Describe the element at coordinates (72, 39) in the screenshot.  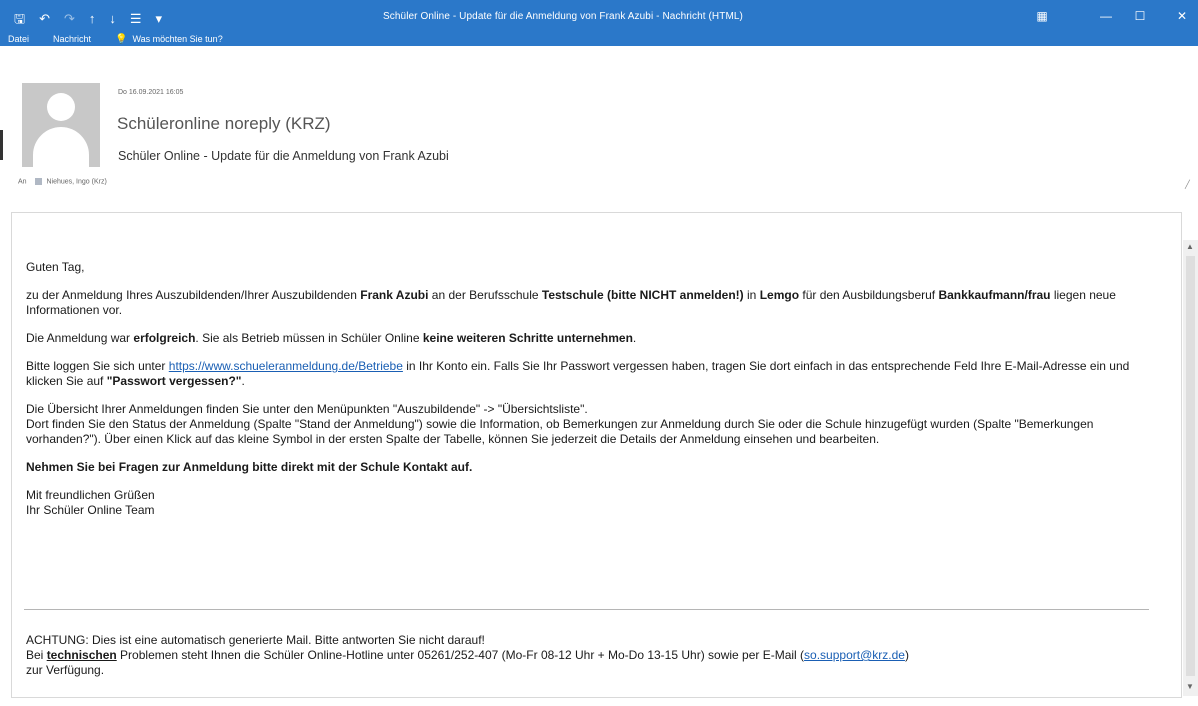
I see `tab-nachricht: Nachricht` at that location.